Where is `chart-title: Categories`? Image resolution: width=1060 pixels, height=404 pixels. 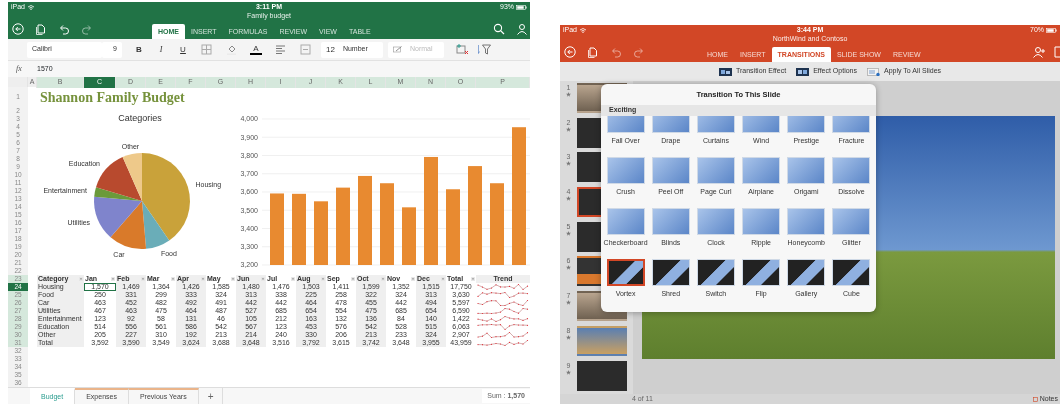 chart-title: Categories is located at coordinates (140, 118).